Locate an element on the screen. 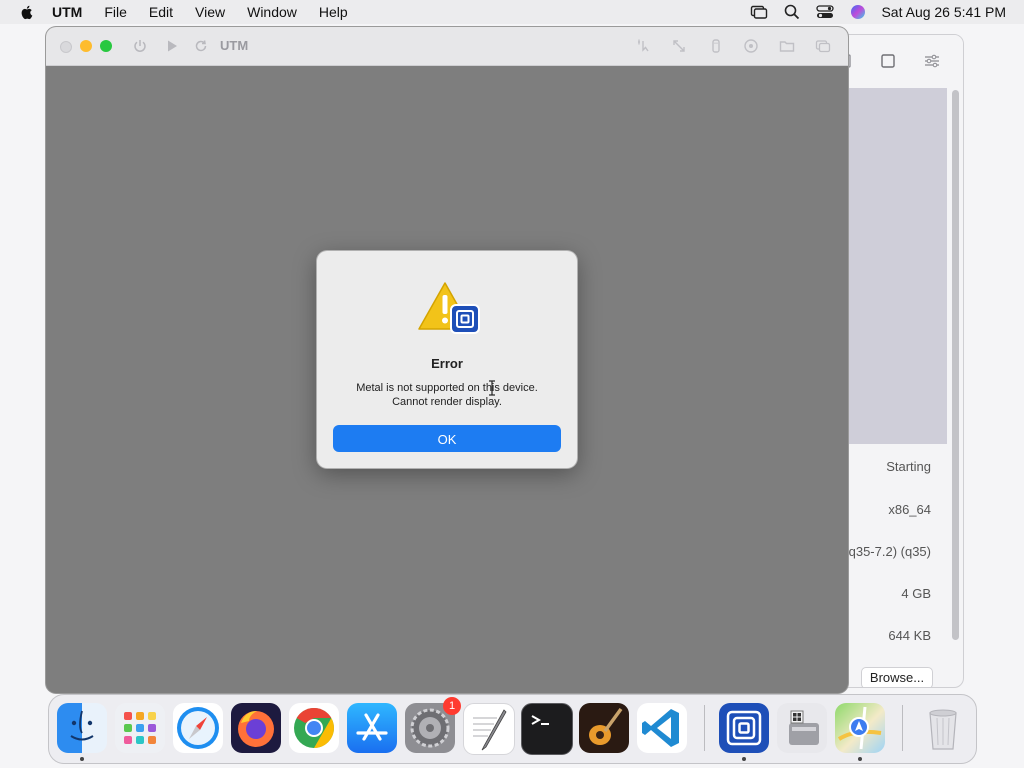 This screenshot has height=768, width=1024. menu-edit: Edit is located at coordinates (161, 12).